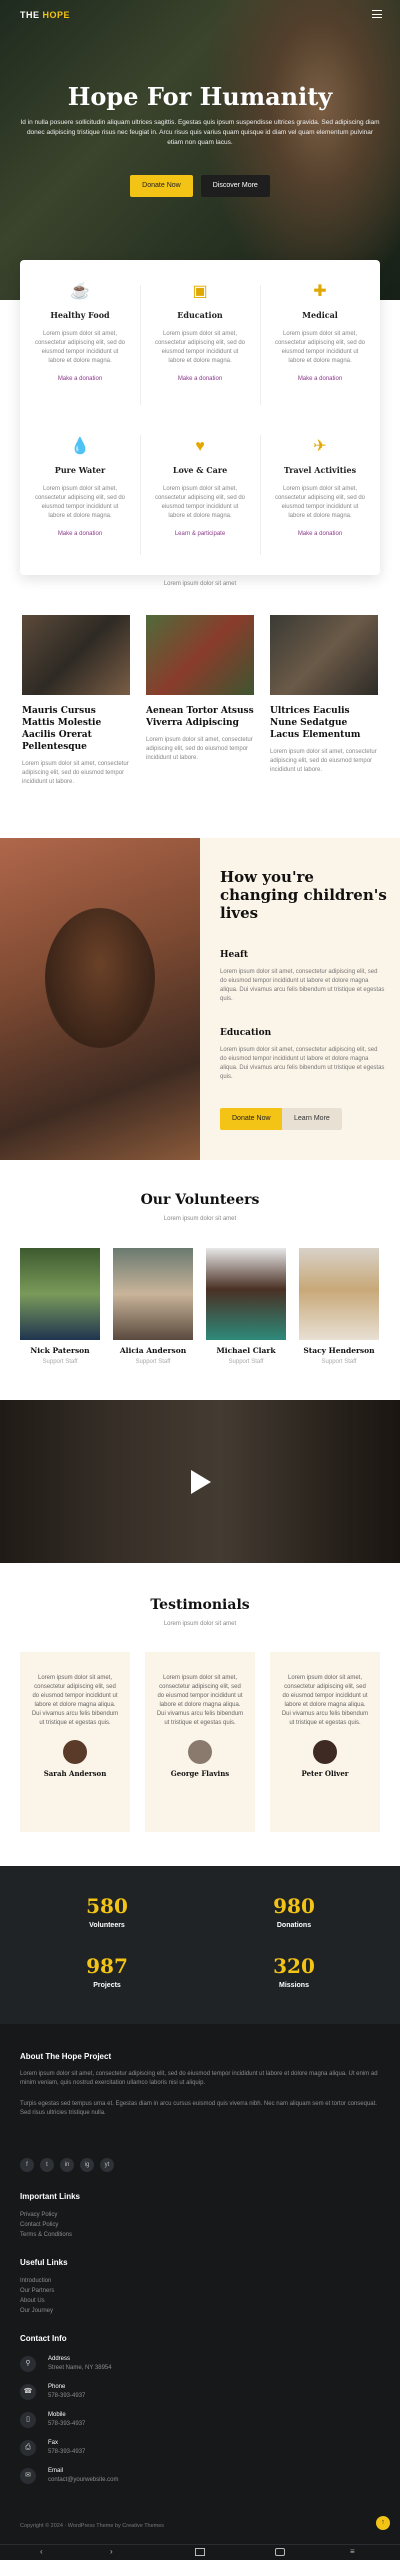 Image resolution: width=400 pixels, height=2560 pixels. Describe the element at coordinates (53, 2443) in the screenshot. I see `contact-label: Fax` at that location.